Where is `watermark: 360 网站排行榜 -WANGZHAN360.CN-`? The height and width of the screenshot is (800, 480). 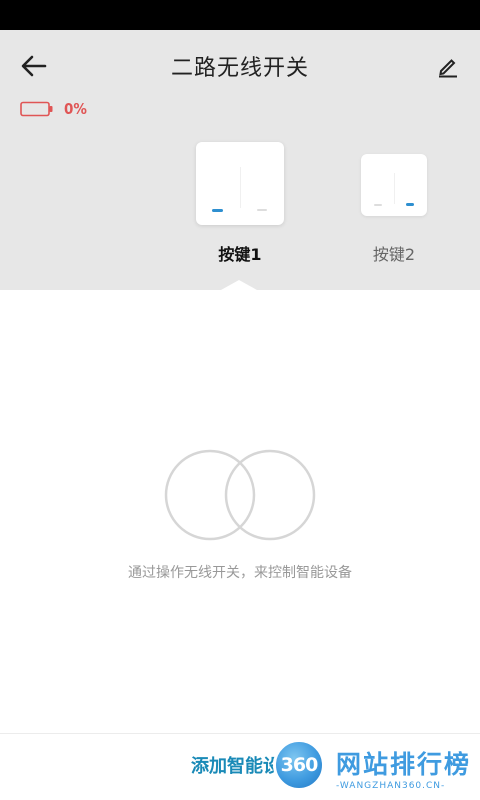
watermark: 360 网站排行榜 -WANGZHAN360.CN- is located at coordinates (374, 767).